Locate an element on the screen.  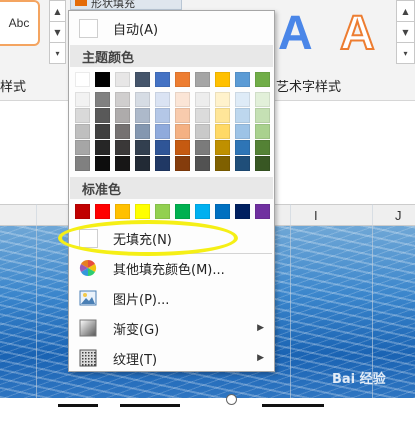
shape-styles-group-label: 样式 is located at coordinates (13, 87).